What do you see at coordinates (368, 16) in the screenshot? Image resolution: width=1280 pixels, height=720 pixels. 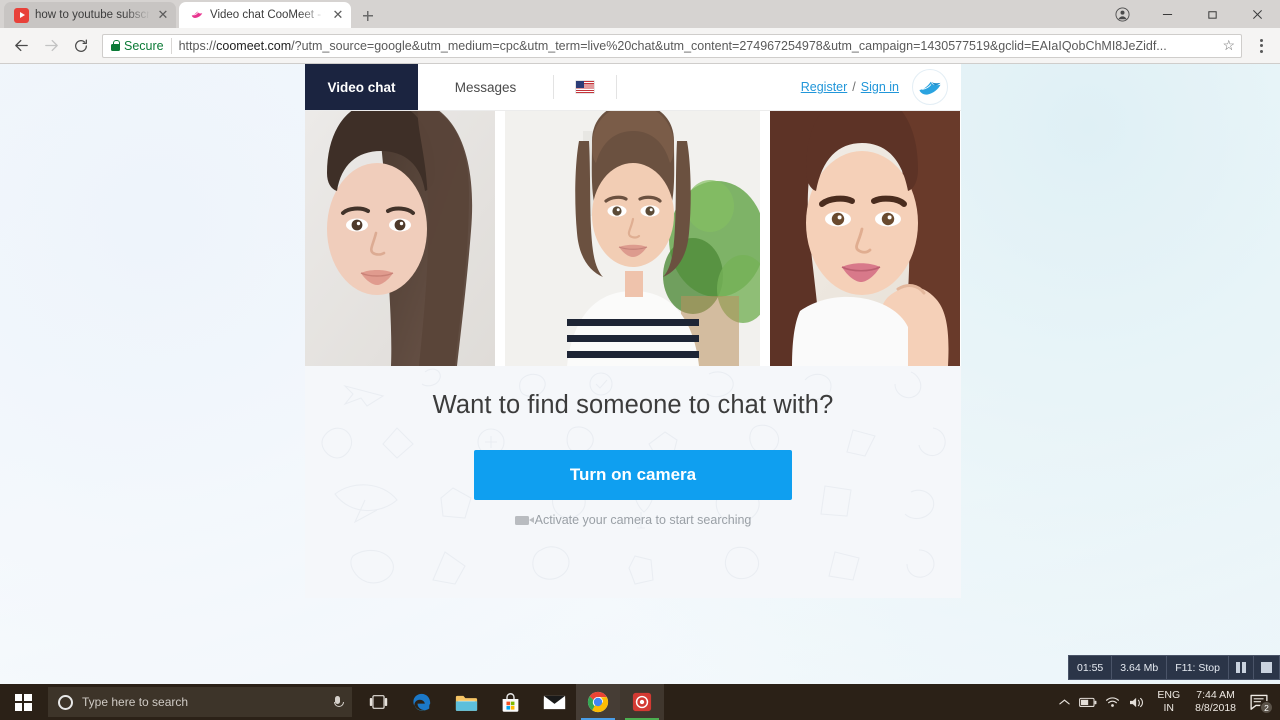 I see `new-tab-button` at bounding box center [368, 16].